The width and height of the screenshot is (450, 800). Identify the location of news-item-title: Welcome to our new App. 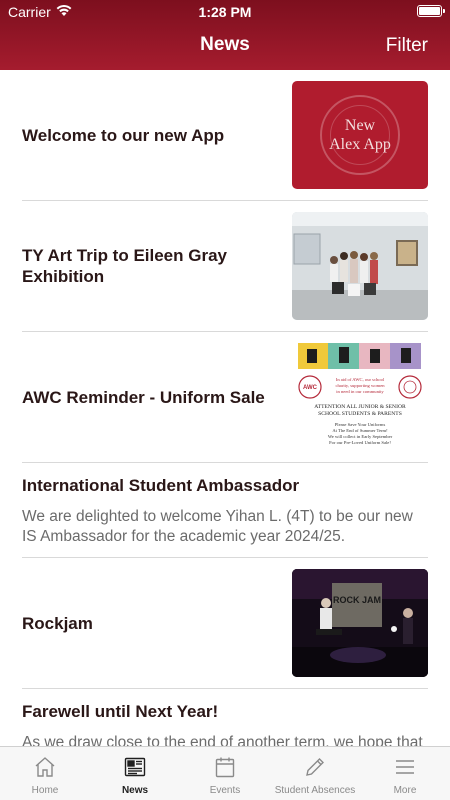
(123, 135).